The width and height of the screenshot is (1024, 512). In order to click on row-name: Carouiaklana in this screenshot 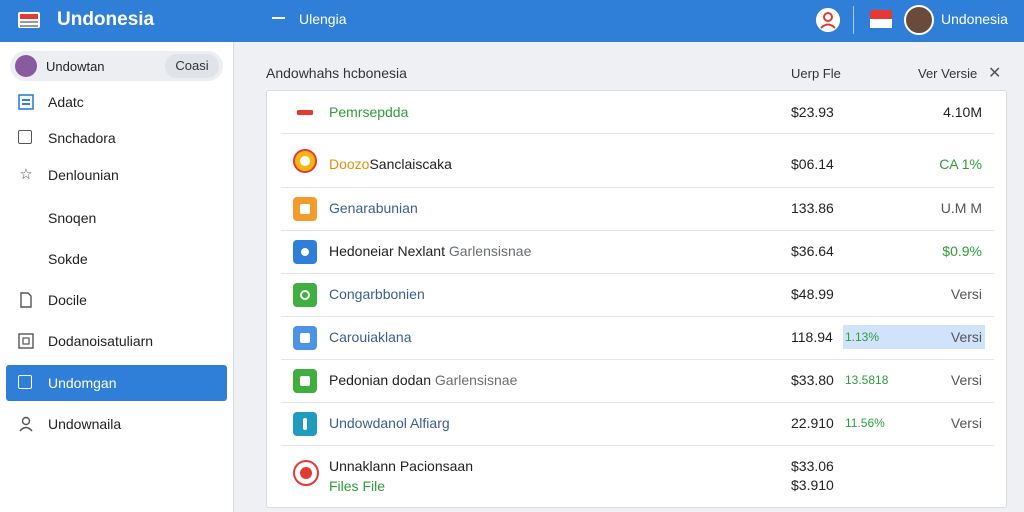, I will do `click(370, 337)`.